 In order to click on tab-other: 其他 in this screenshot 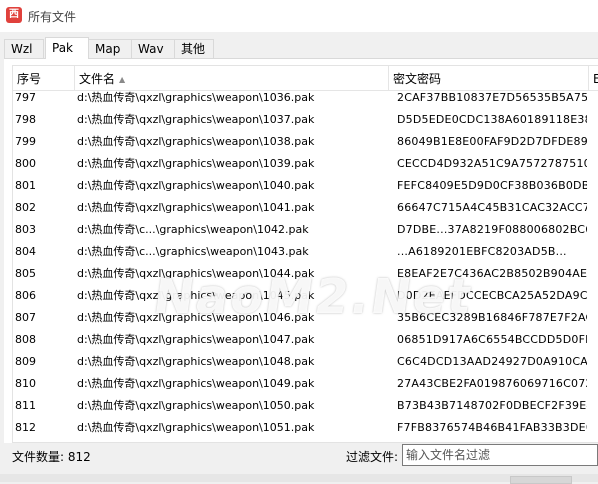, I will do `click(194, 48)`.